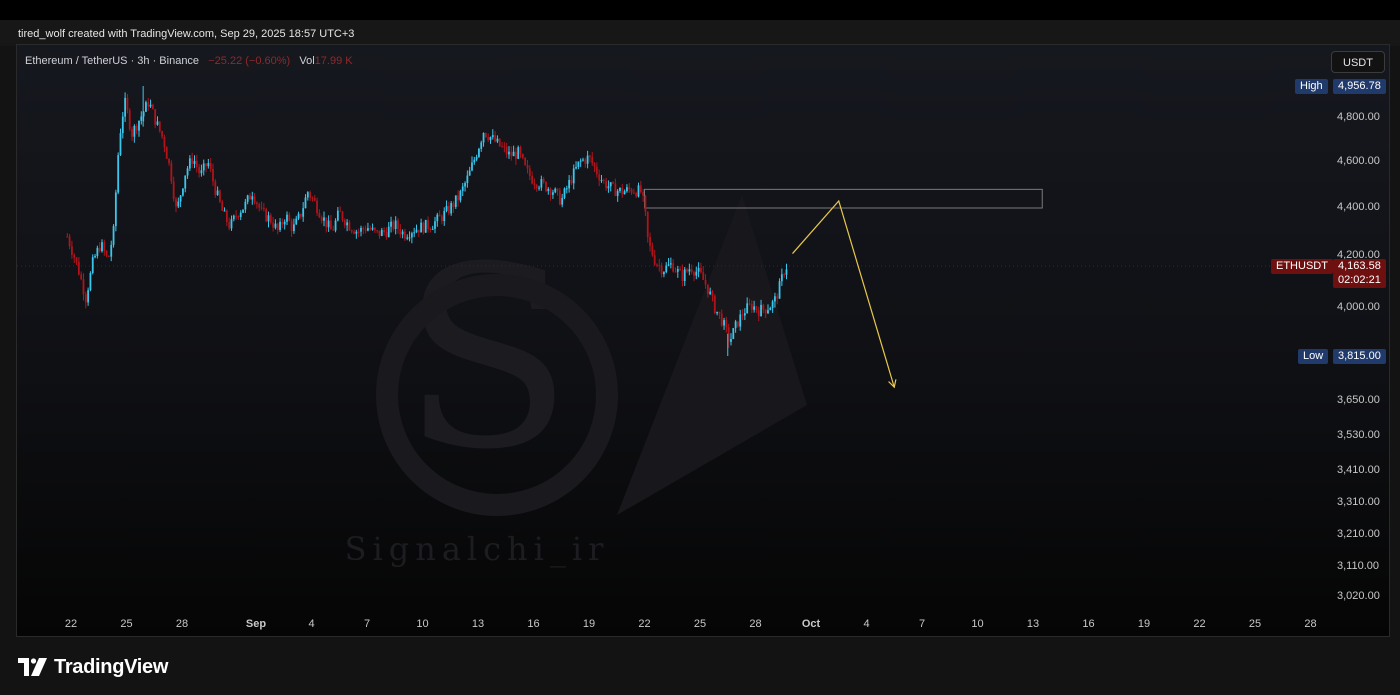 The image size is (1400, 695). Describe the element at coordinates (1359, 356) in the screenshot. I see `low-tag-value: 3,815.00` at that location.